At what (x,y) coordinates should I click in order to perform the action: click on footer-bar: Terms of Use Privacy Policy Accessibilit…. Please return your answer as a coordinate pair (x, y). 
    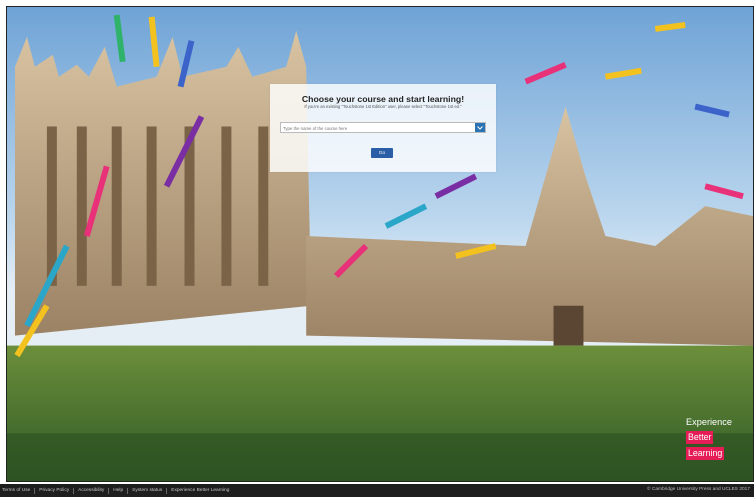
    Looking at the image, I should click on (377, 490).